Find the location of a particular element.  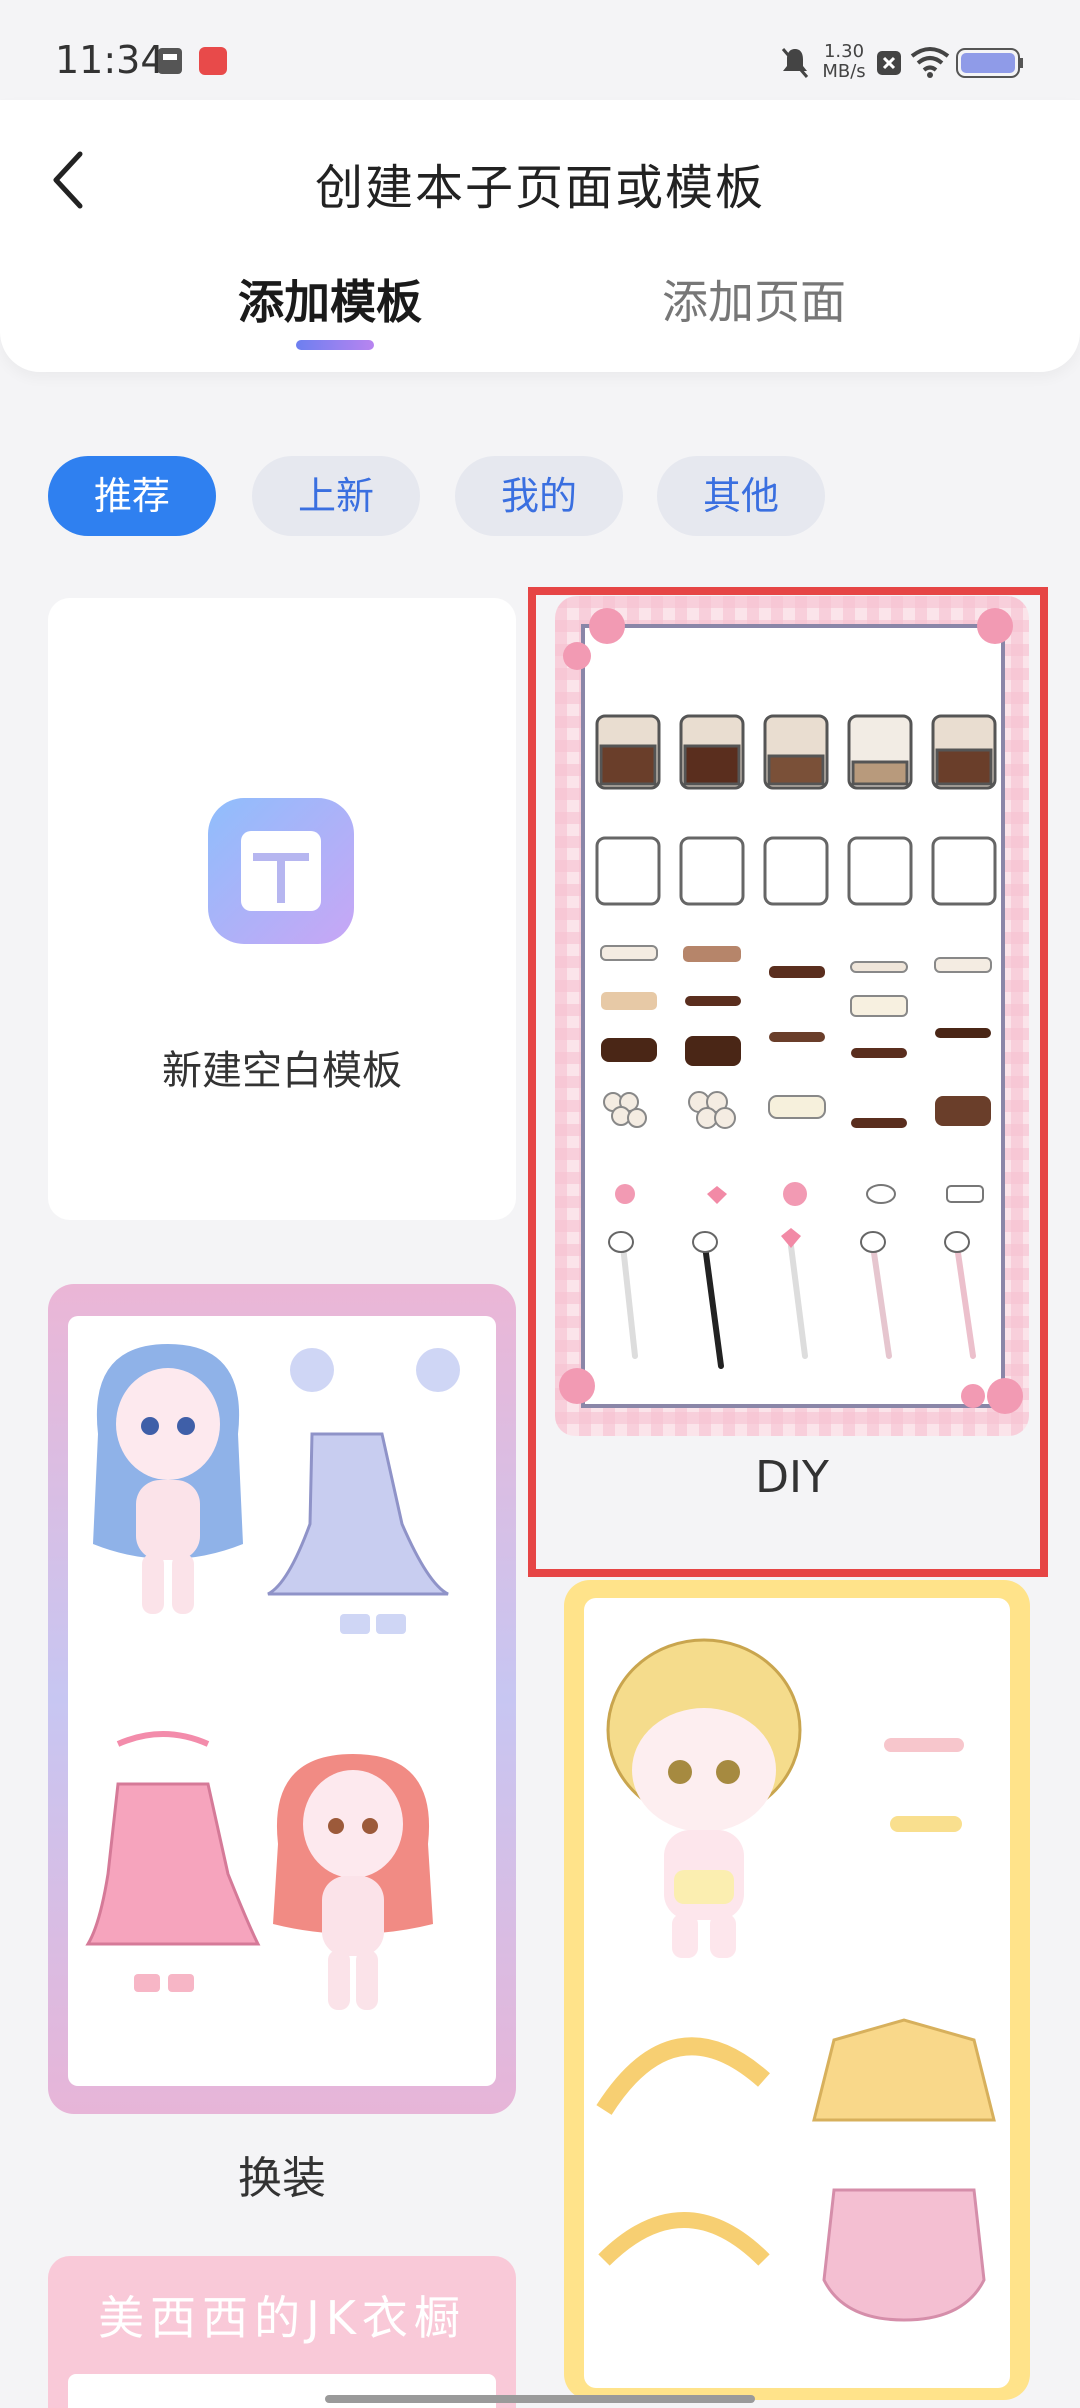

app-notification-icon is located at coordinates (213, 61).